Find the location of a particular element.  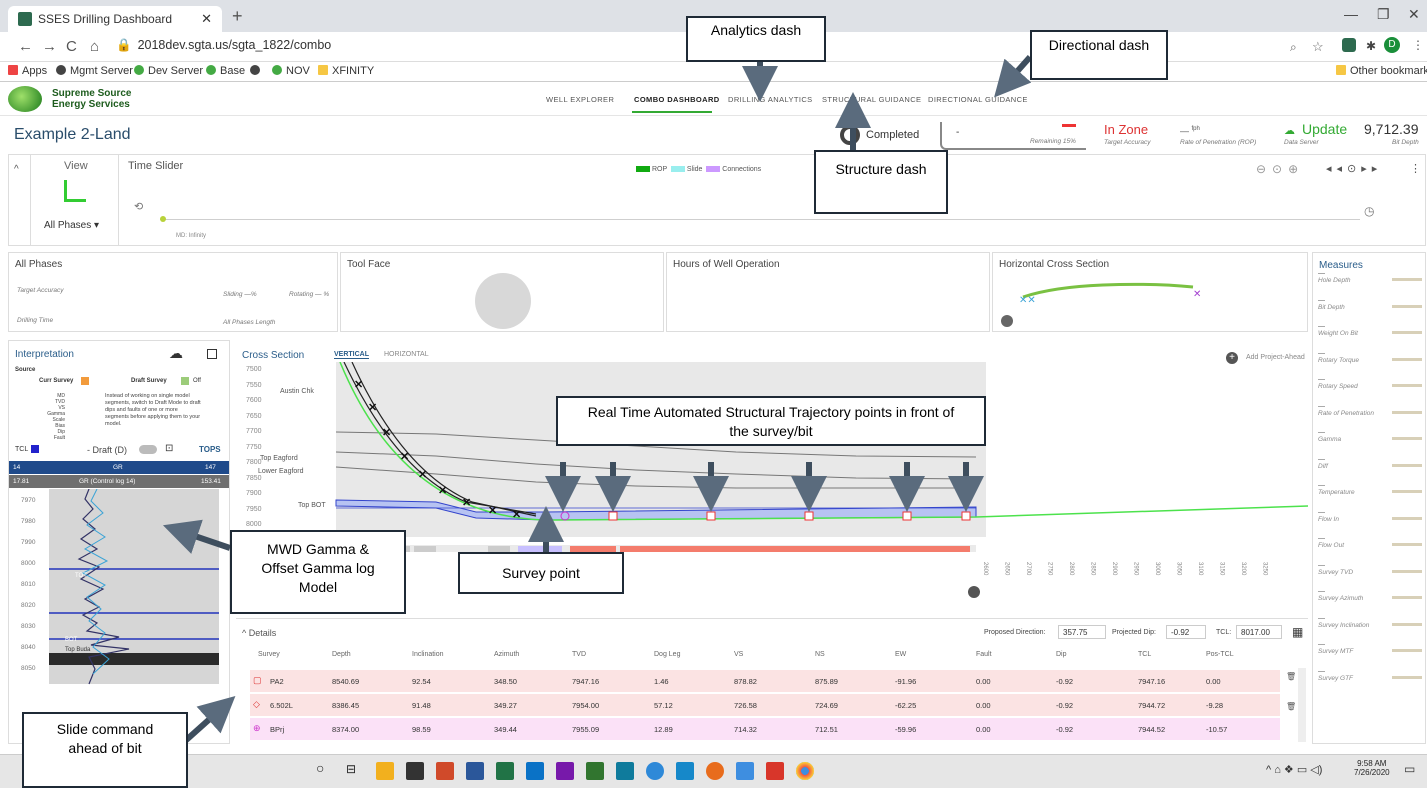

annotation-analytics: Analytics dash is located at coordinates (756, 39).